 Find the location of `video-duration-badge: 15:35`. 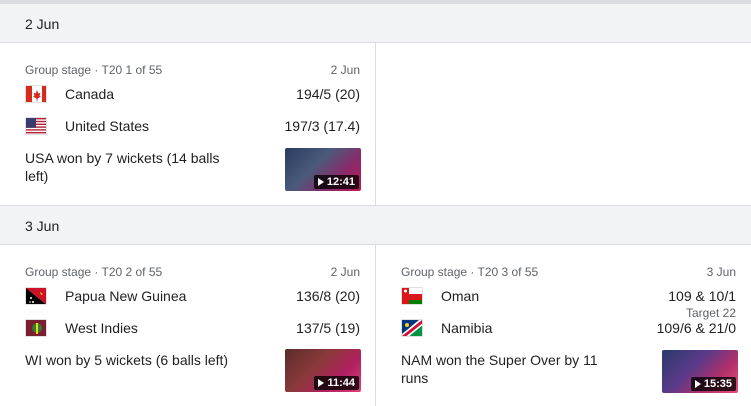

video-duration-badge: 15:35 is located at coordinates (713, 384).